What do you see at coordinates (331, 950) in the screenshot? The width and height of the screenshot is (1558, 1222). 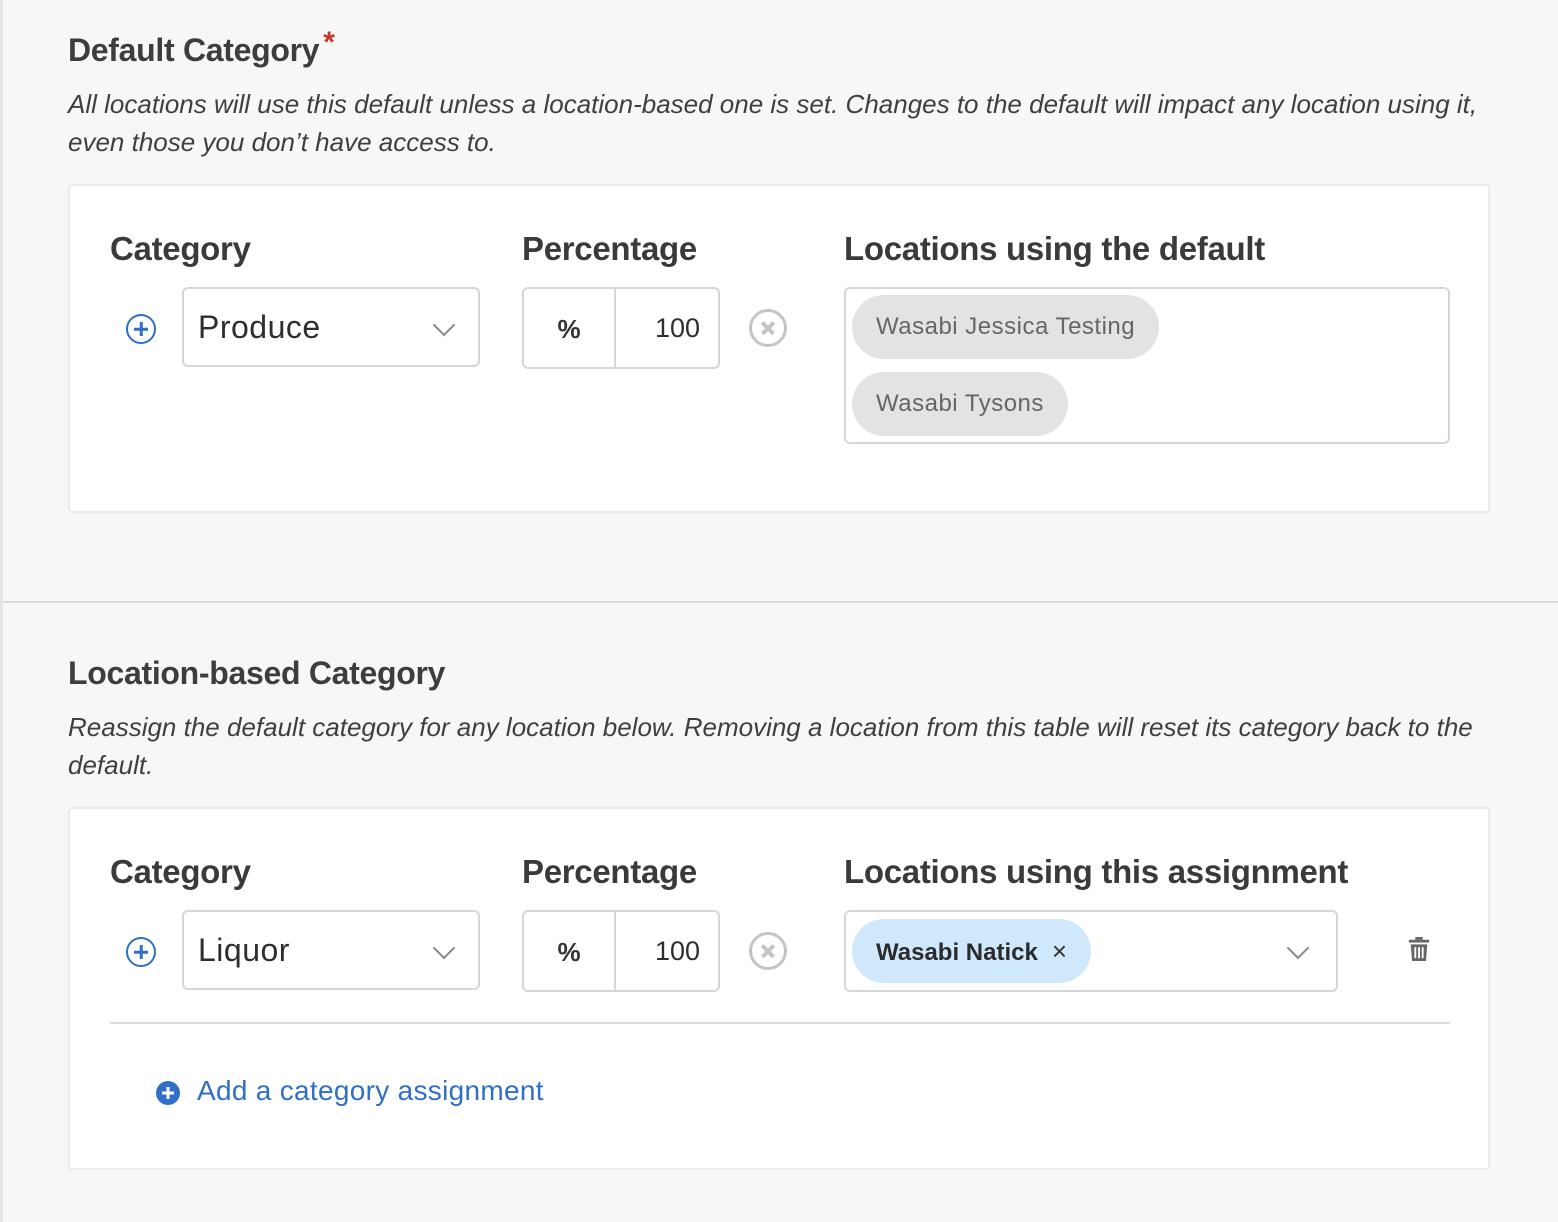 I see `category-select: Liquor` at bounding box center [331, 950].